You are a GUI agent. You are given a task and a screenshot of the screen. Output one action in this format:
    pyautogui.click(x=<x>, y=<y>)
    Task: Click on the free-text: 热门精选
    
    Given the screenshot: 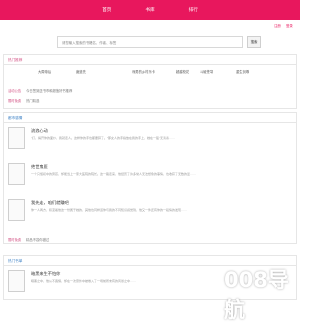 What is the action you would take?
    pyautogui.click(x=32, y=101)
    